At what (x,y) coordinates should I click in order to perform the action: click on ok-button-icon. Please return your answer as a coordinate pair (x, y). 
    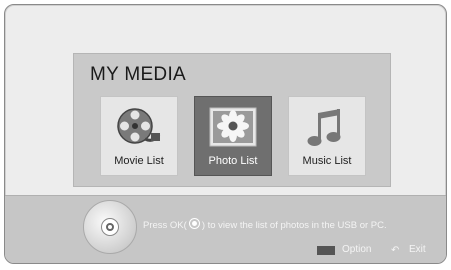
    Looking at the image, I should click on (110, 227).